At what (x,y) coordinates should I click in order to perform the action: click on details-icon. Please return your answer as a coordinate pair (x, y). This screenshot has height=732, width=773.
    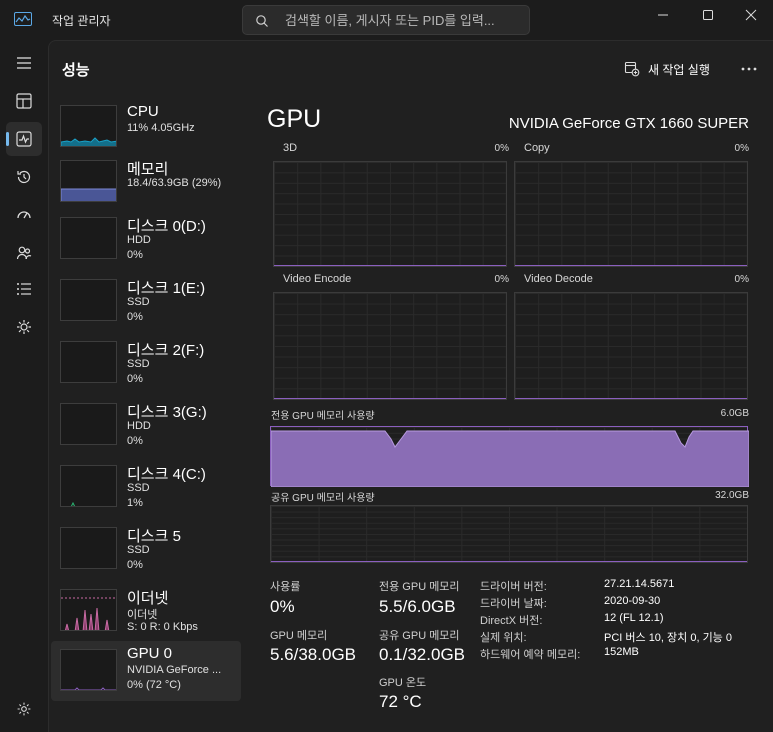
    Looking at the image, I should click on (24, 289).